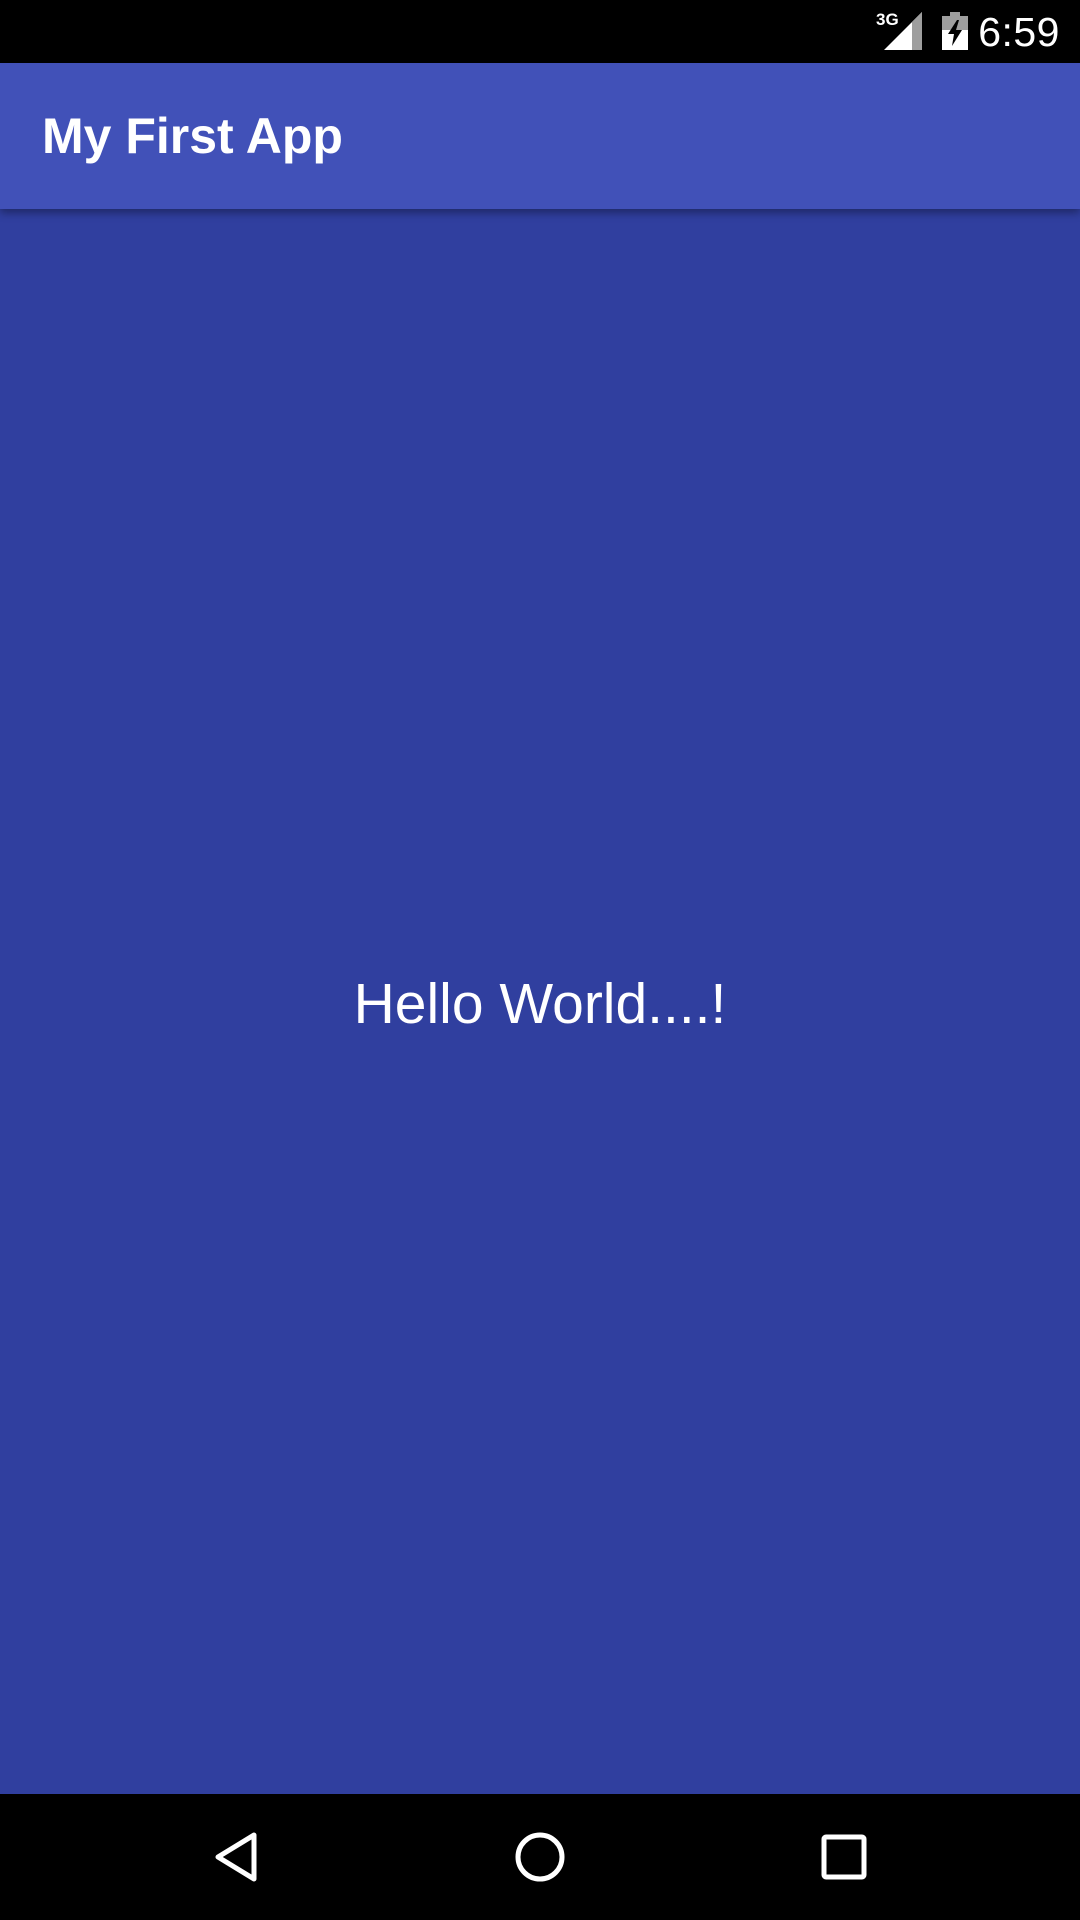 The image size is (1080, 1920). I want to click on recents-button, so click(844, 1857).